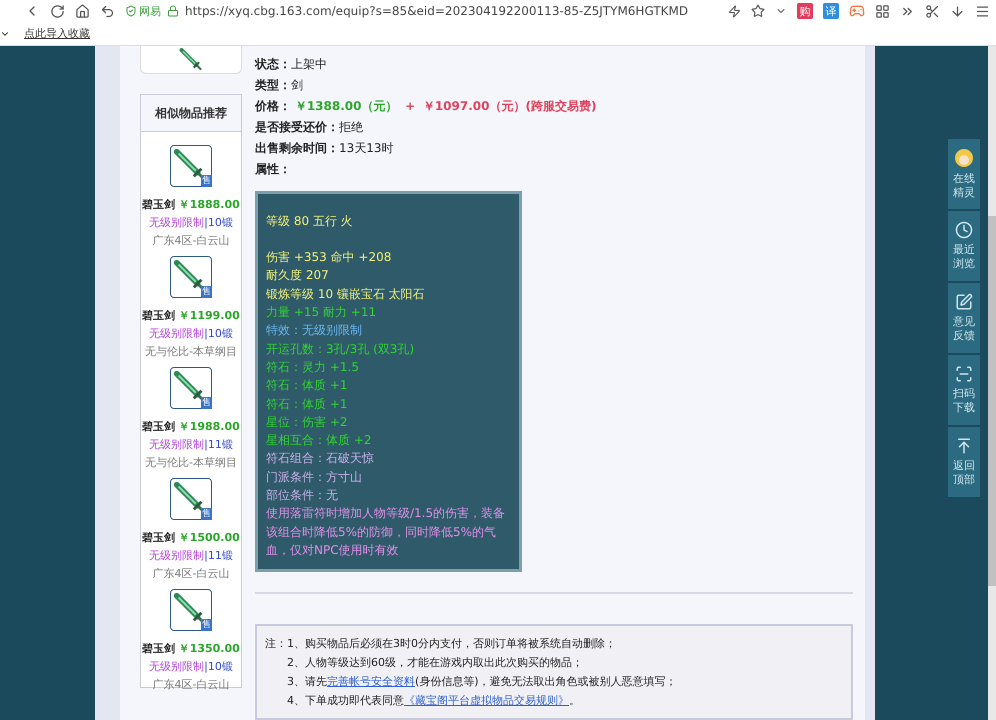 This screenshot has height=720, width=996. Describe the element at coordinates (964, 174) in the screenshot. I see `side-button: 在线精灵` at that location.